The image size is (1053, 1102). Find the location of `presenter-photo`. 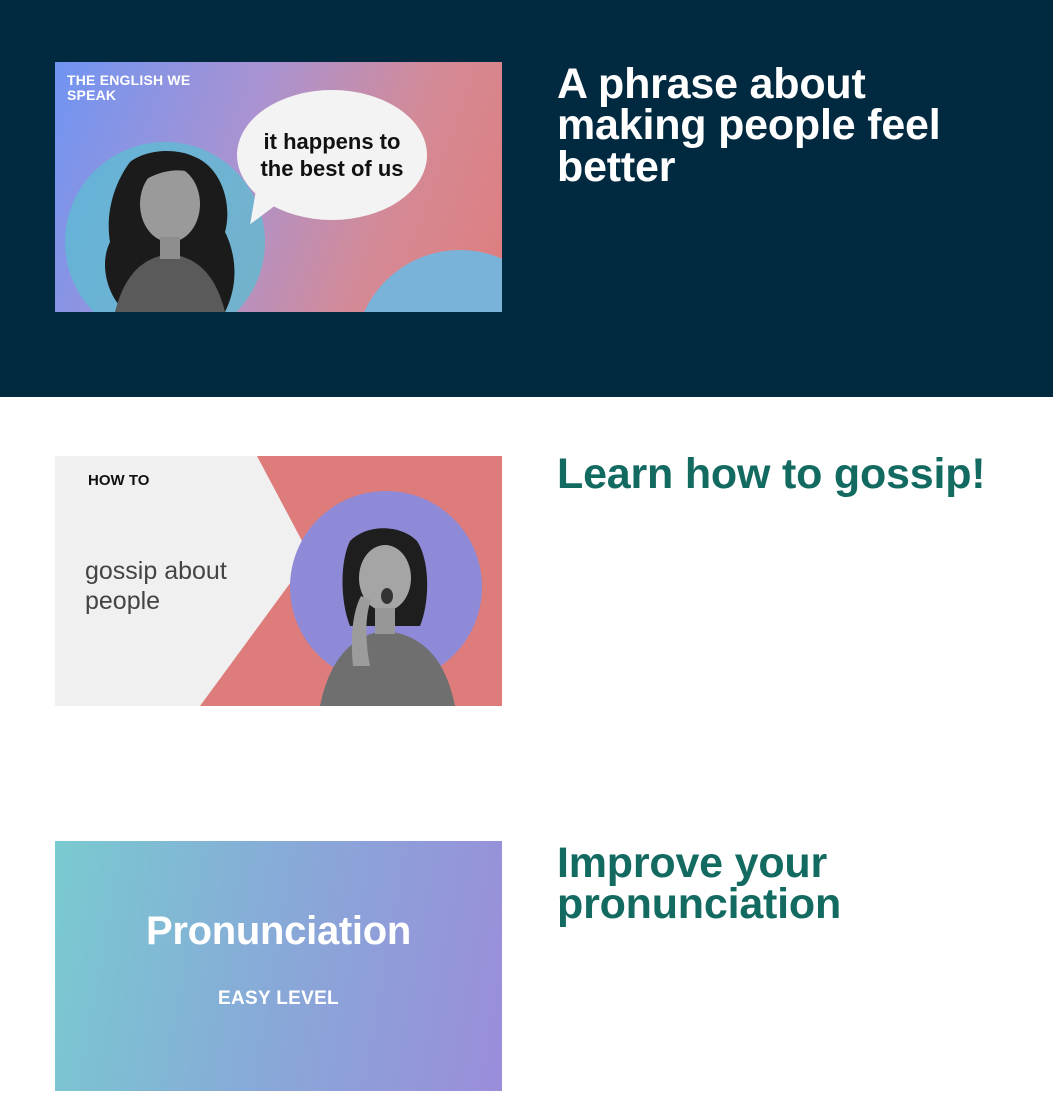

presenter-photo is located at coordinates (387, 617).